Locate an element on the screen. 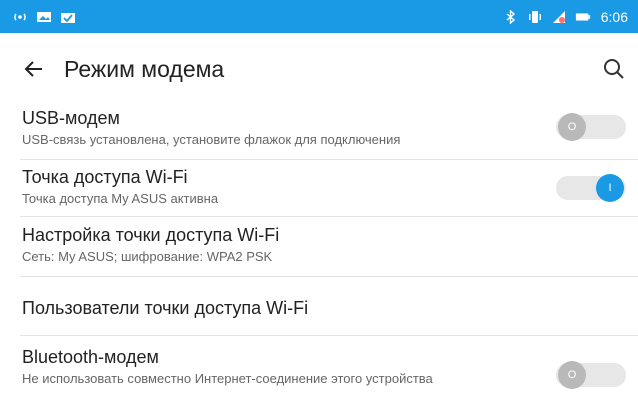 The height and width of the screenshot is (406, 638). clock: 6:06 is located at coordinates (614, 16).